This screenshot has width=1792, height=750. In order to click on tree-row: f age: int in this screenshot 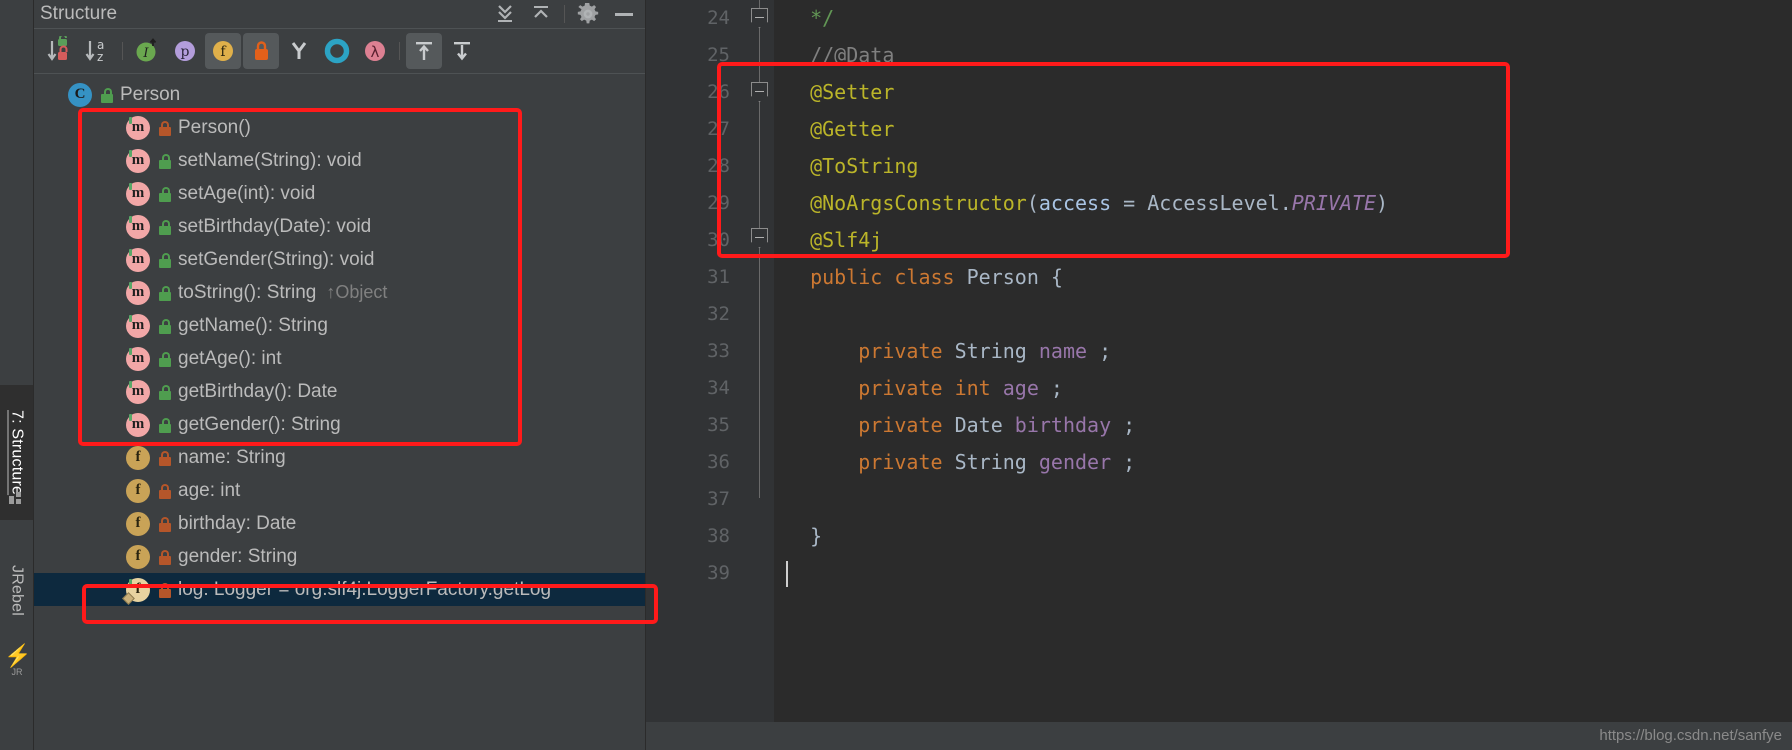, I will do `click(339, 490)`.